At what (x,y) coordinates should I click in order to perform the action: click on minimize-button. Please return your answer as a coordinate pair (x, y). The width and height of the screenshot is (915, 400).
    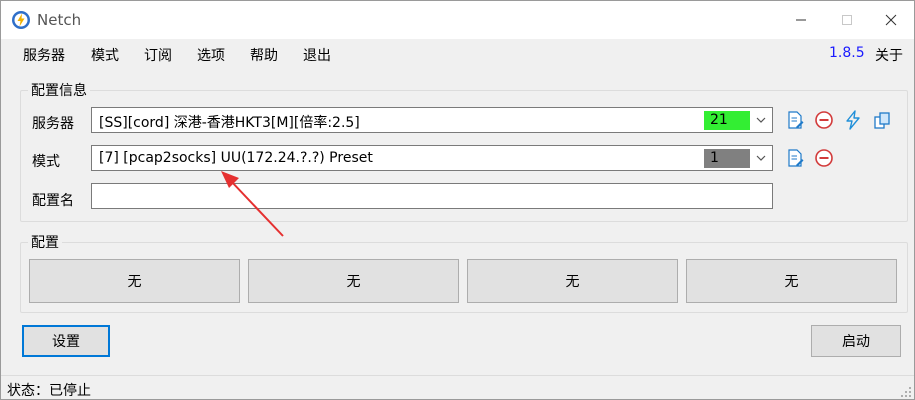
    Looking at the image, I should click on (801, 20).